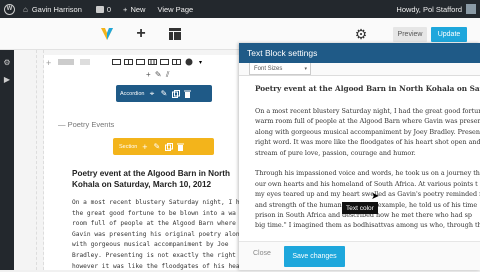 This screenshot has width=480, height=272. I want to click on sidebar-gear-icon: ⚙, so click(7, 62).